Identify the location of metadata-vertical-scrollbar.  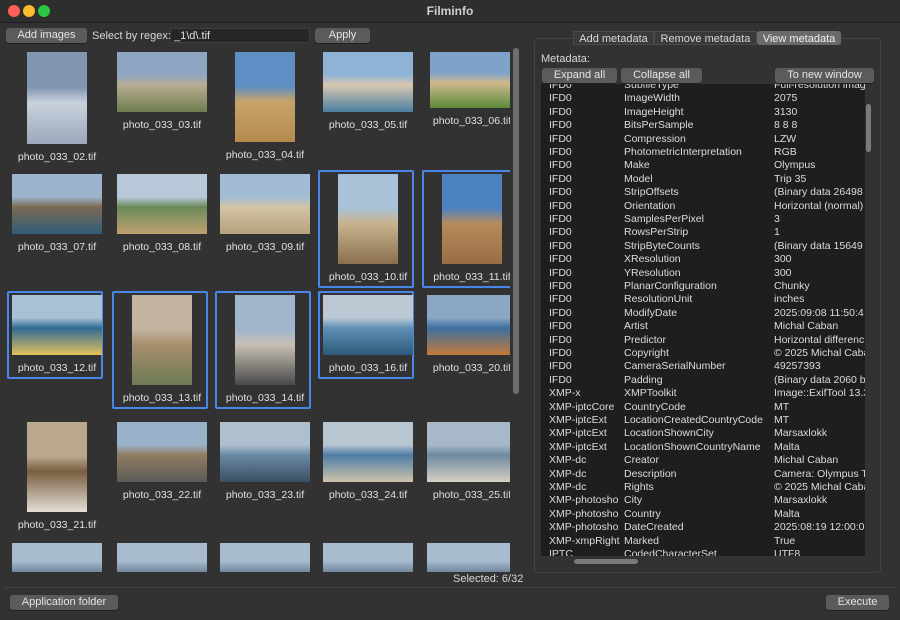
(868, 128).